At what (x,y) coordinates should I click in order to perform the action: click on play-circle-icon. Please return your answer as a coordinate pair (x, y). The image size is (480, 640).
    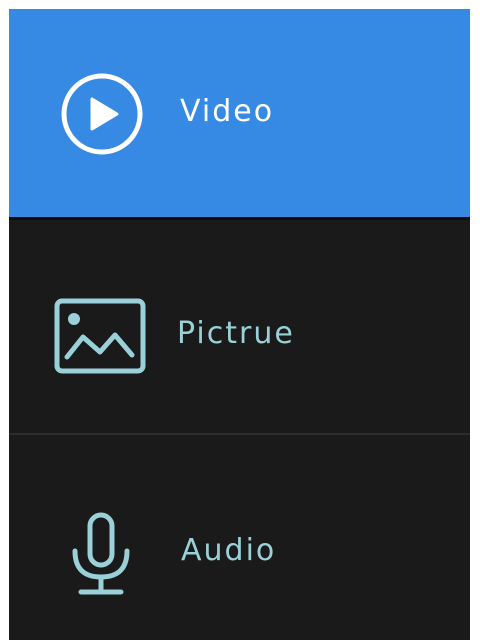
    Looking at the image, I should click on (102, 114).